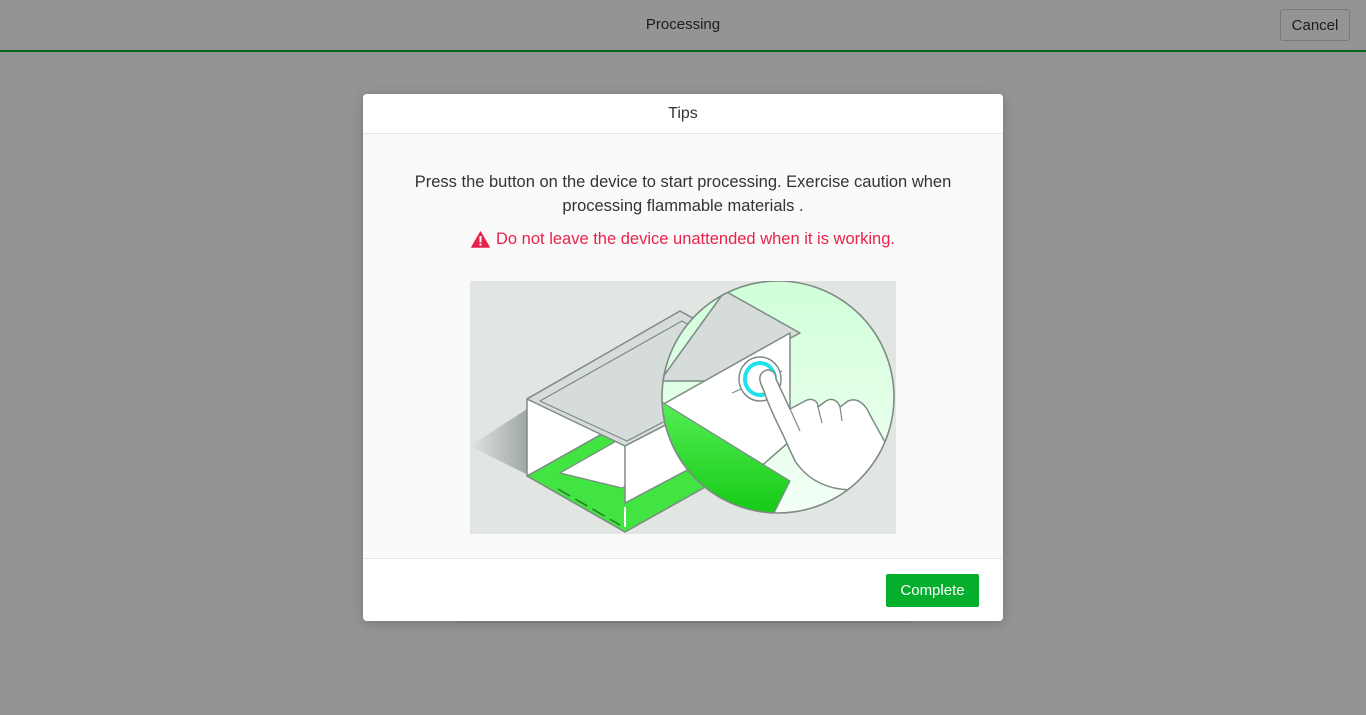  I want to click on dialog-footer: Complete, so click(683, 589).